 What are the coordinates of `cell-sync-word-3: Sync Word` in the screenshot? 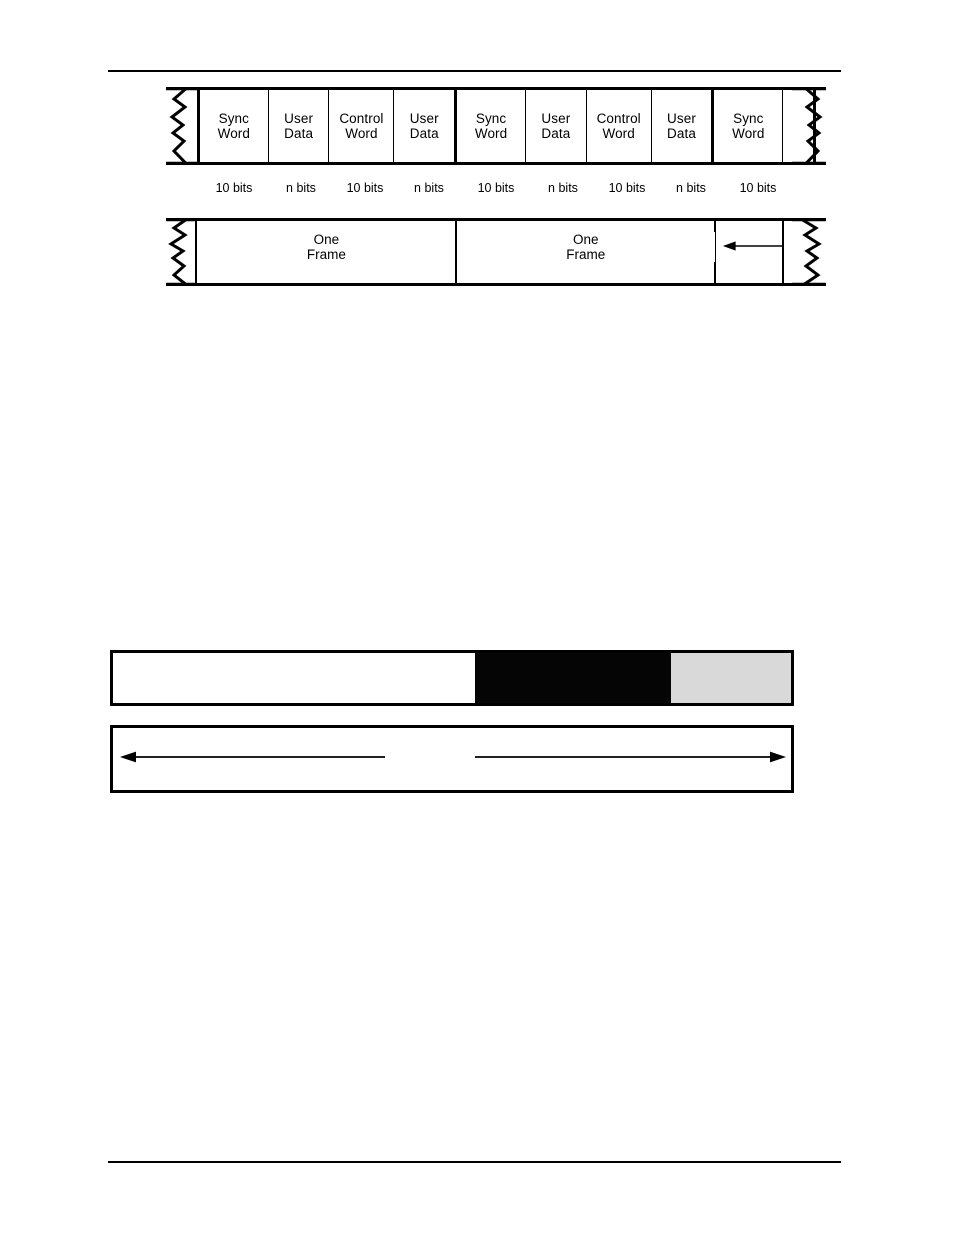 It's located at (747, 126).